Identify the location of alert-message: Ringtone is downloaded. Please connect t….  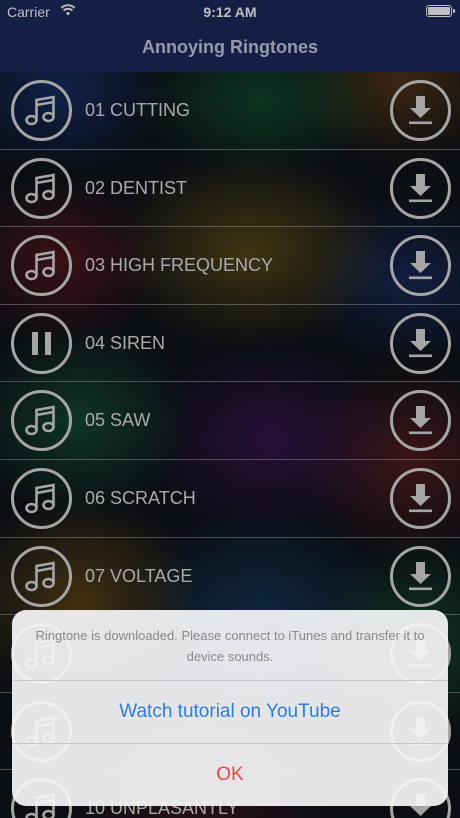
(230, 646).